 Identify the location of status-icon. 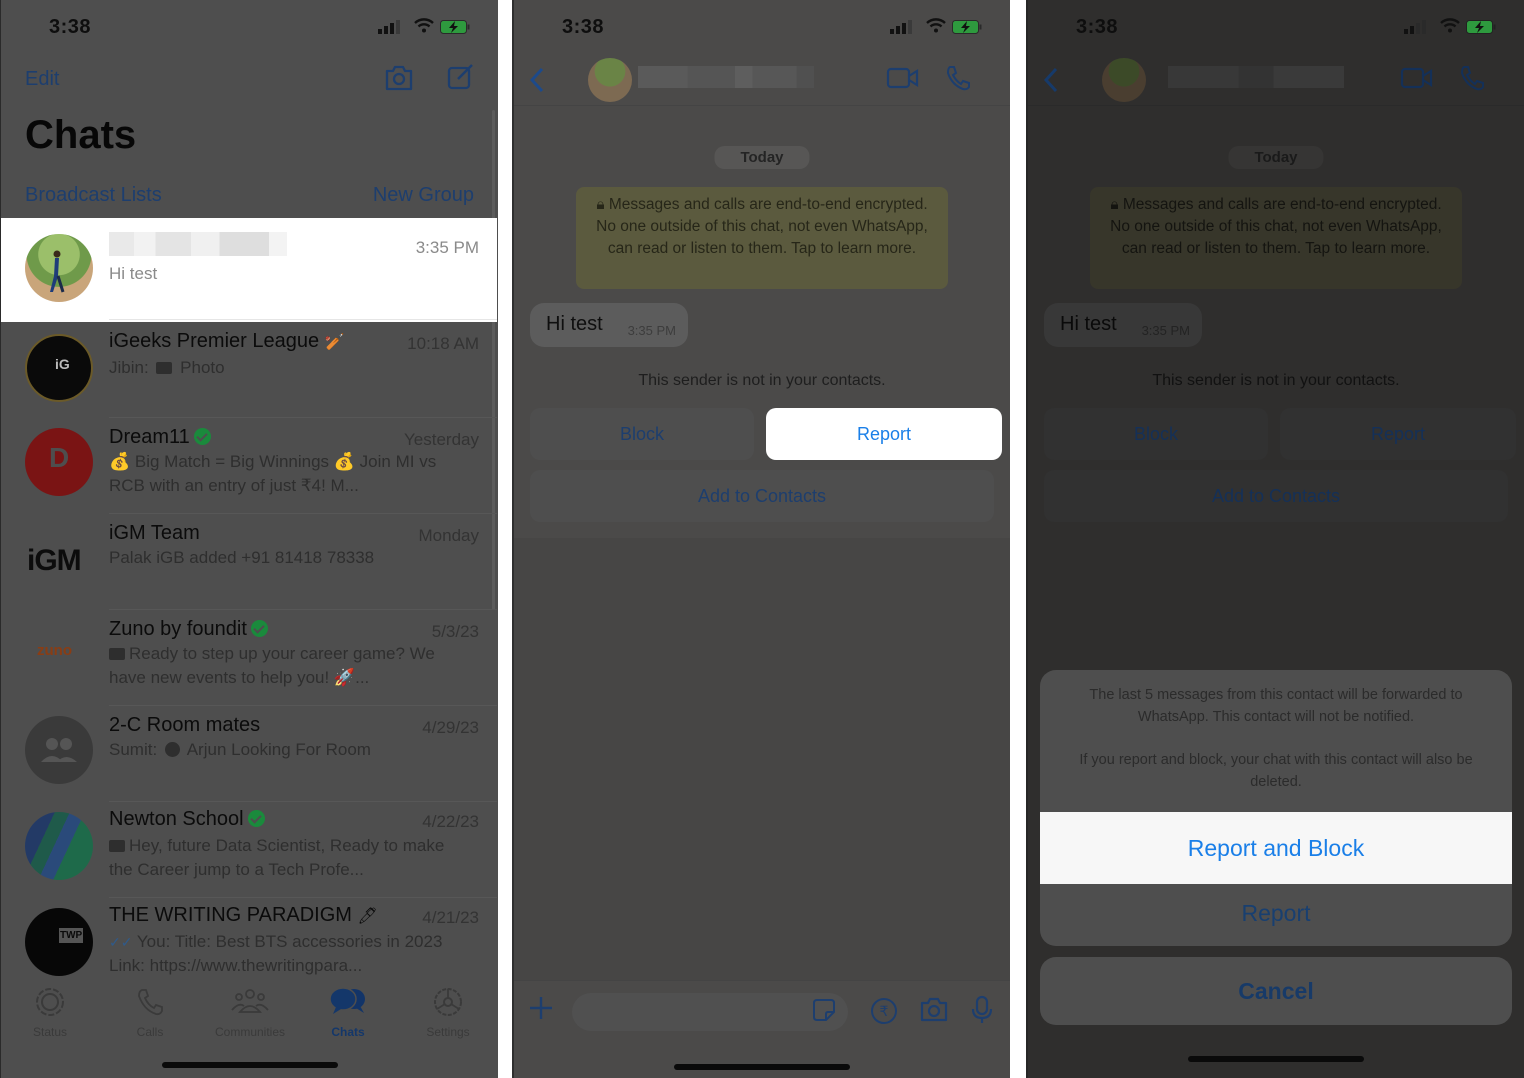
(50, 1002).